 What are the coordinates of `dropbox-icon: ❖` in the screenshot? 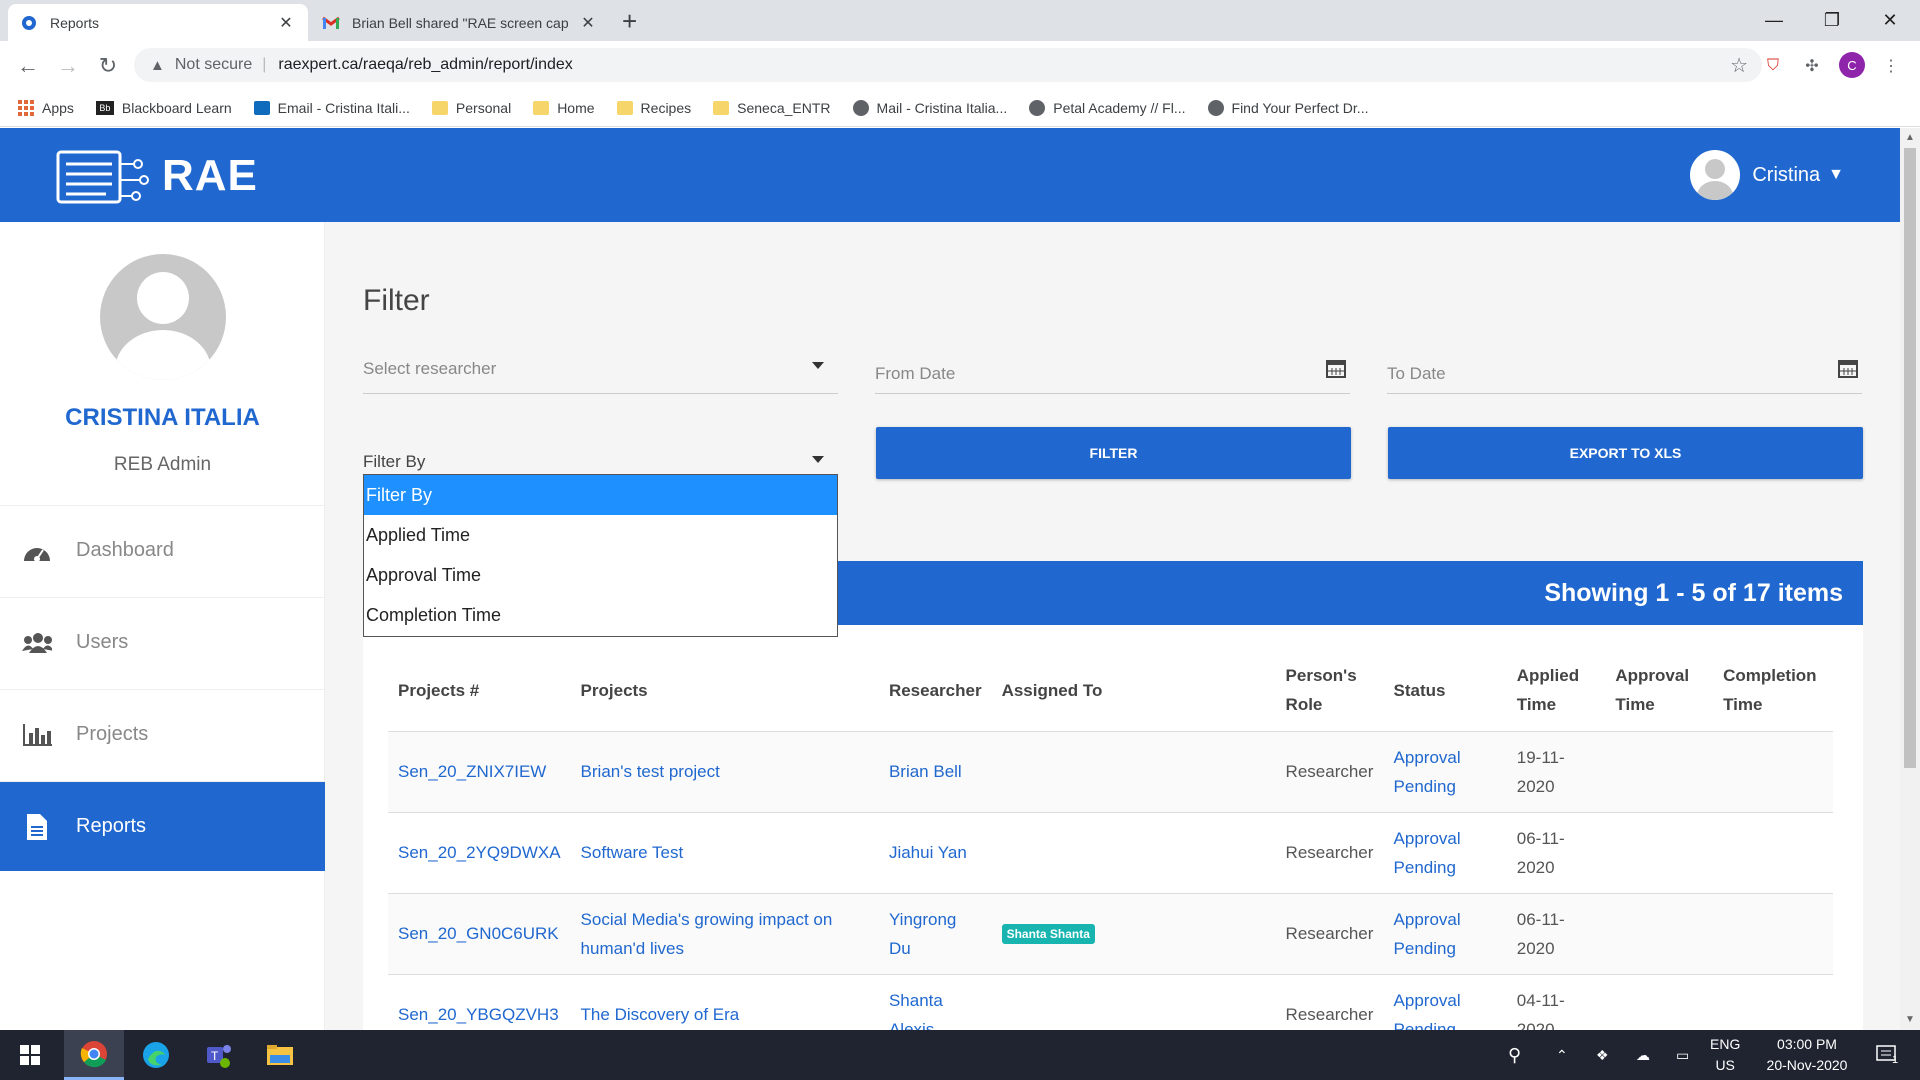 It's located at (1602, 1055).